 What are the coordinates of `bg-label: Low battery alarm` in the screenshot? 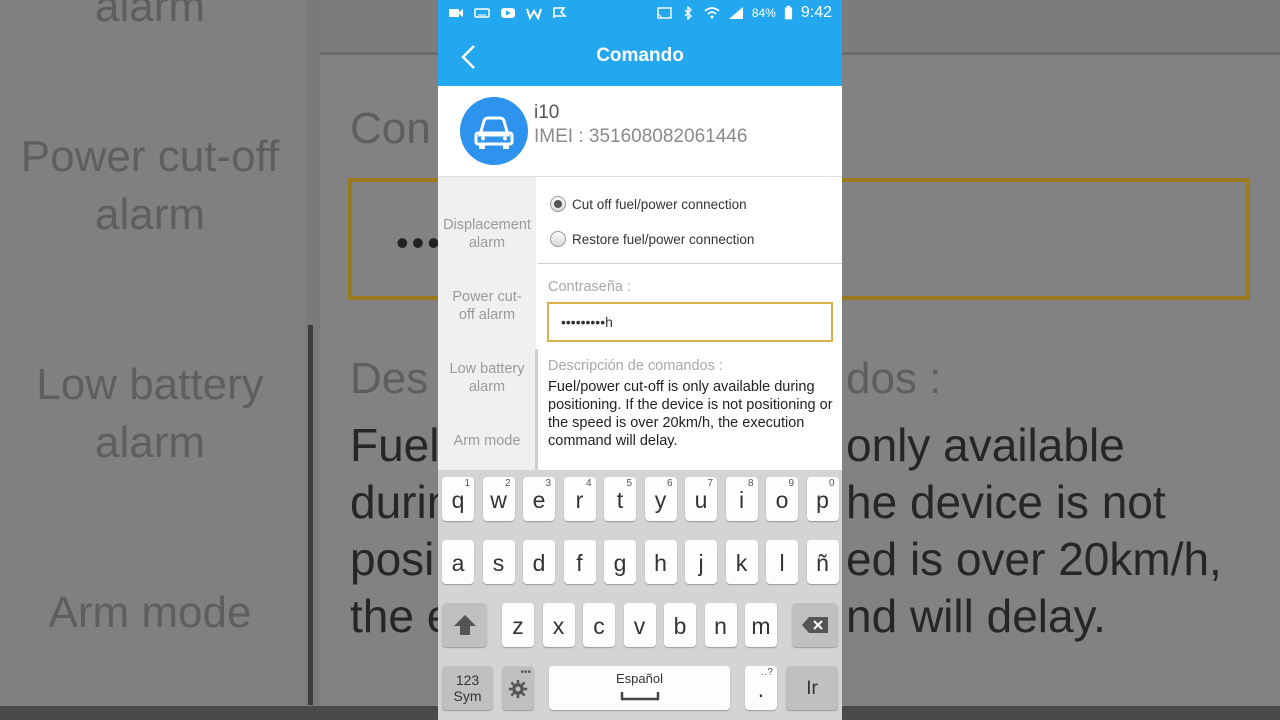 It's located at (150, 413).